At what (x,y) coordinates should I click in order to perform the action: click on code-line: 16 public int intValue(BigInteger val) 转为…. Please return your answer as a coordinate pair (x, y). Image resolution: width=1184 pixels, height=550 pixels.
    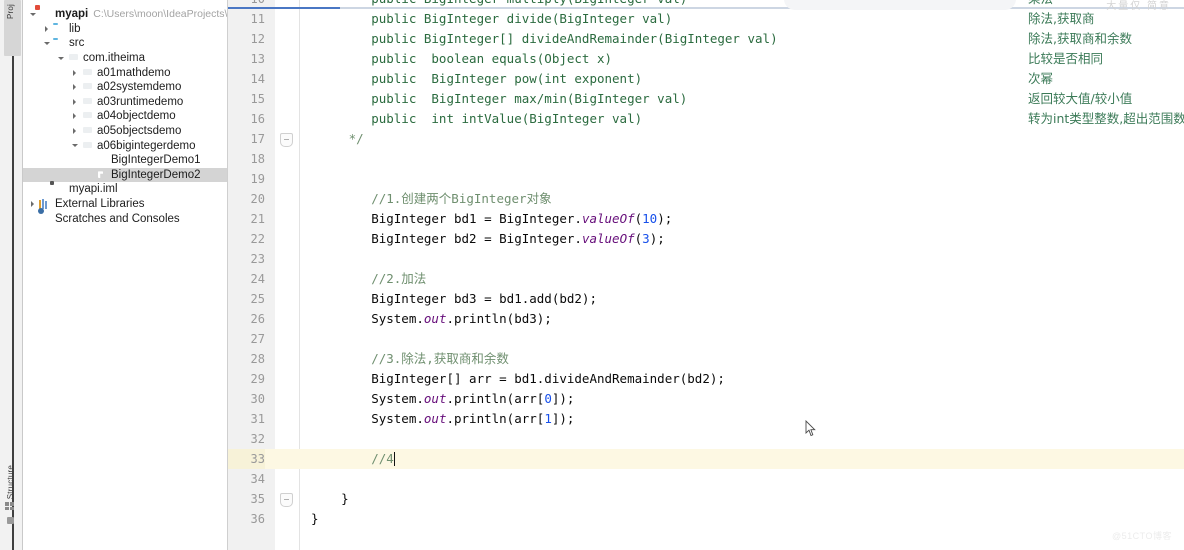
    Looking at the image, I should click on (706, 119).